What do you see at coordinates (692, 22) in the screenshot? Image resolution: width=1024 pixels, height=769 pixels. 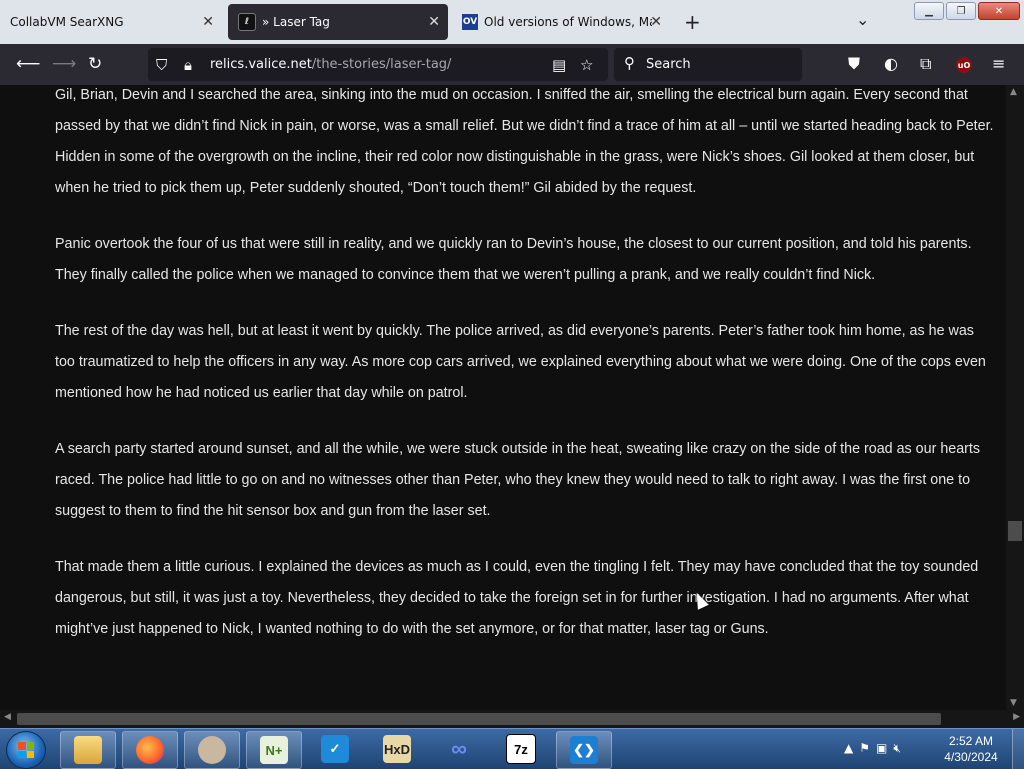 I see `new-tab-plus-icon: +` at bounding box center [692, 22].